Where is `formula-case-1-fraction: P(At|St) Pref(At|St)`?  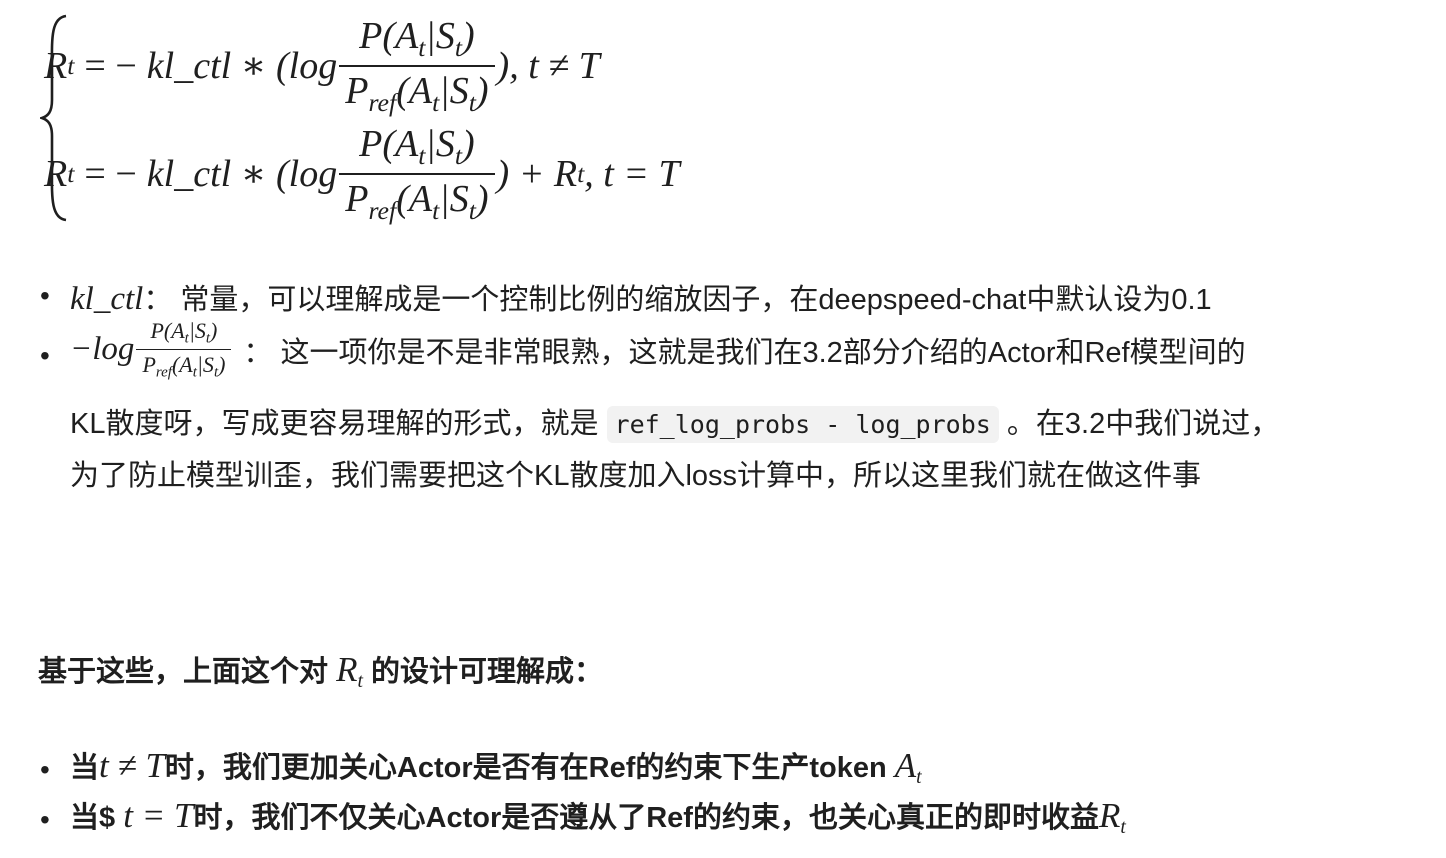
formula-case-1-fraction: P(At|St) Pref(At|St) is located at coordinates (417, 66).